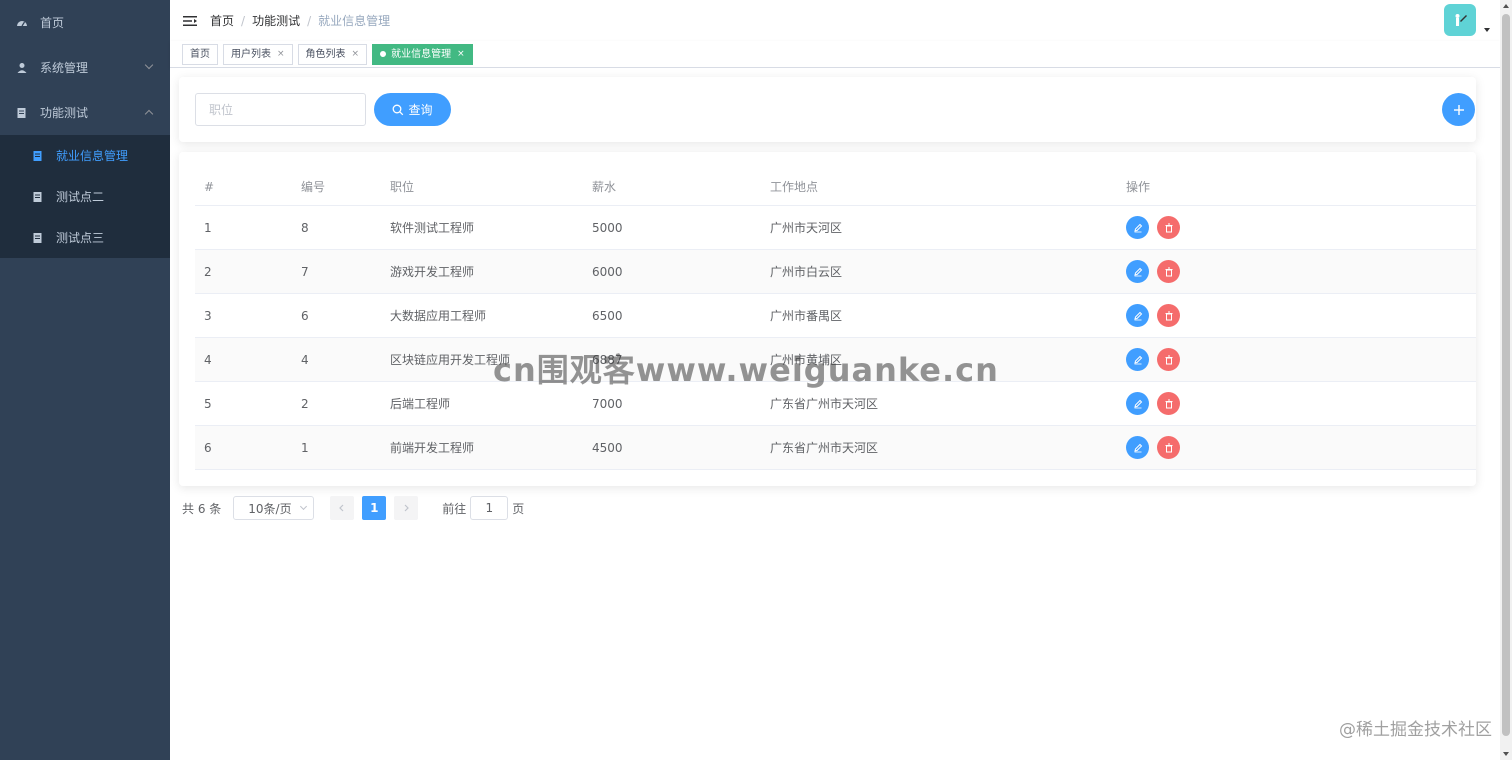 This screenshot has width=1512, height=760. I want to click on add-button, so click(1458, 109).